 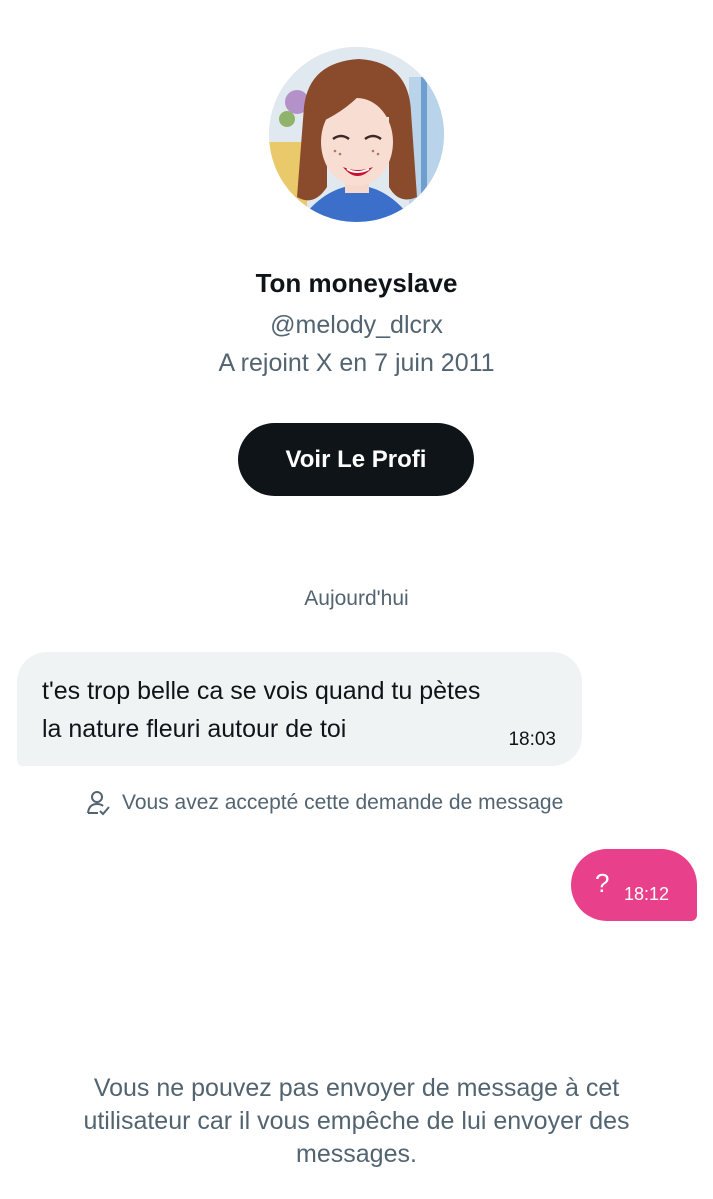 I want to click on join-date: A rejoint X en 7 juin 2011, so click(x=356, y=363).